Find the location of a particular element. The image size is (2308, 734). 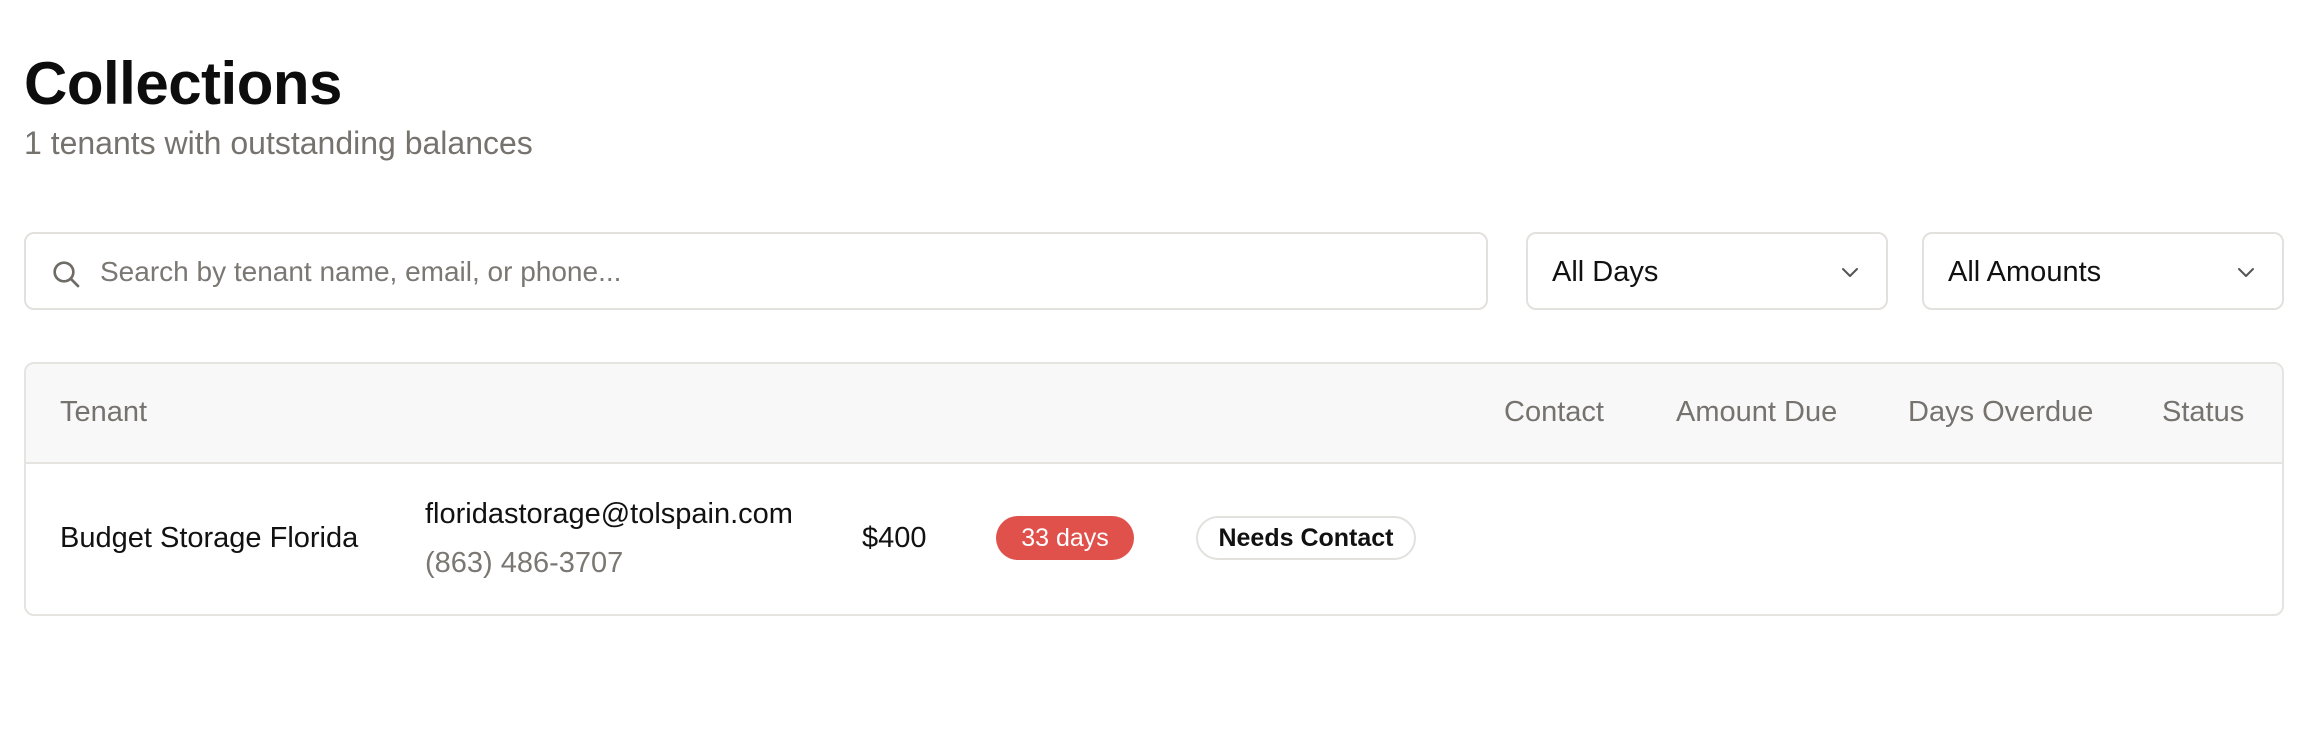

days-filter-value: All Days is located at coordinates (1605, 272).